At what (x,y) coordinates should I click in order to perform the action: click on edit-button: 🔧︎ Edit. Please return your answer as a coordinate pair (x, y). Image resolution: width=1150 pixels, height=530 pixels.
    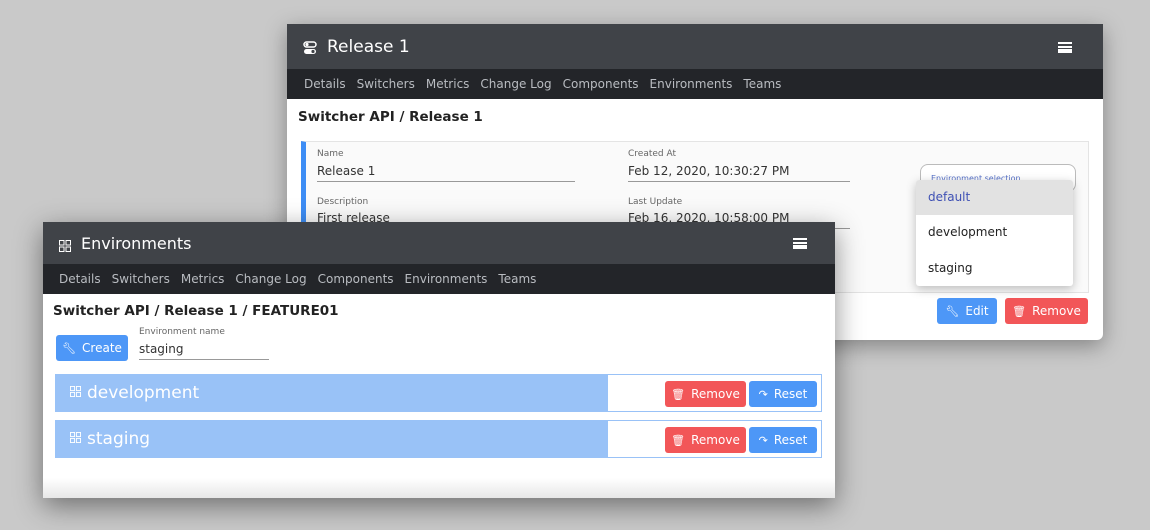
    Looking at the image, I should click on (967, 311).